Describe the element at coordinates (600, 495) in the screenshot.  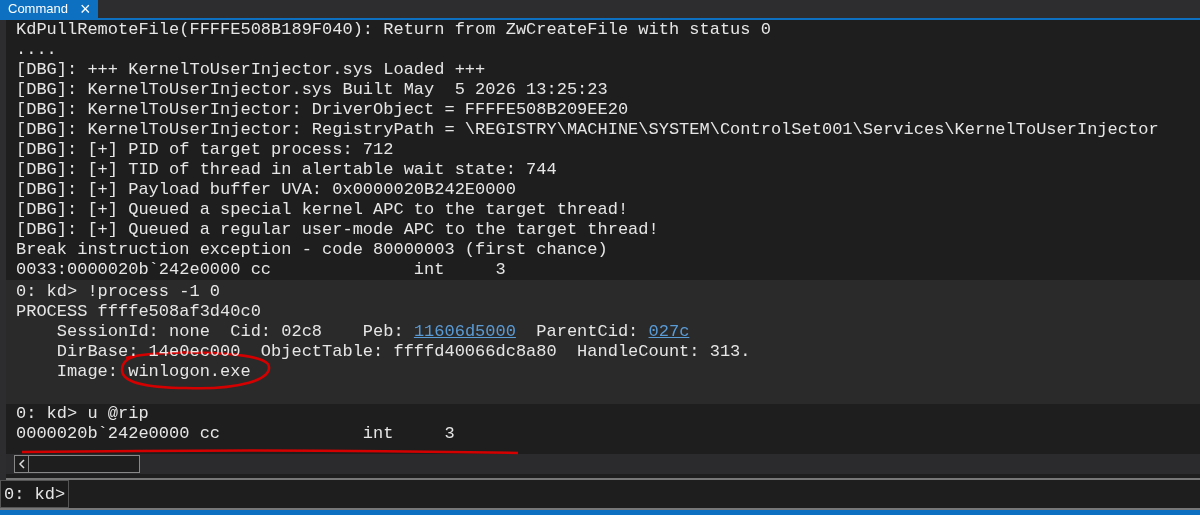
I see `command-input-field: 0: kd>` at that location.